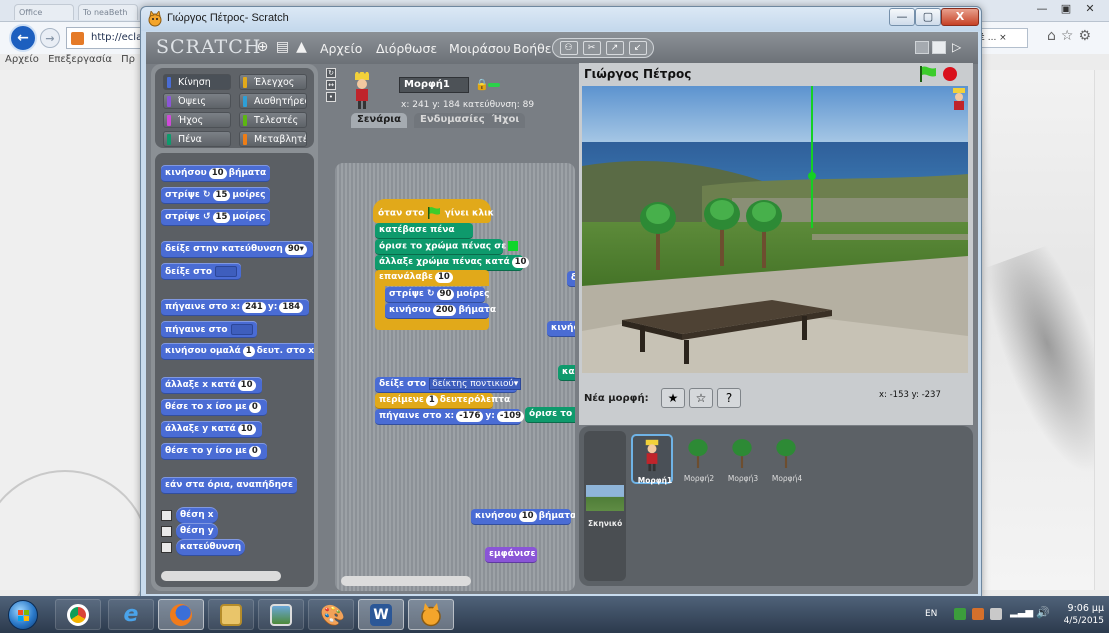 The height and width of the screenshot is (633, 1109). What do you see at coordinates (211, 385) in the screenshot?
I see `palette-change-x-block: άλλαξε x κατά 10` at bounding box center [211, 385].